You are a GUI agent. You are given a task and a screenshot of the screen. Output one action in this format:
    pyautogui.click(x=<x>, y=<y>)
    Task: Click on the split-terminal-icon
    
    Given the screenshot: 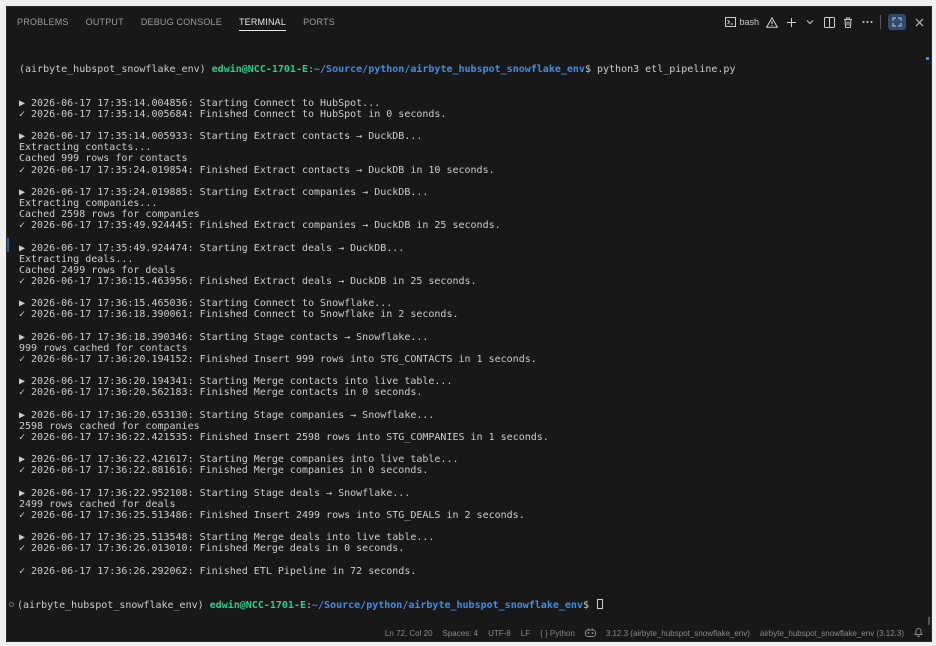 What is the action you would take?
    pyautogui.click(x=829, y=22)
    